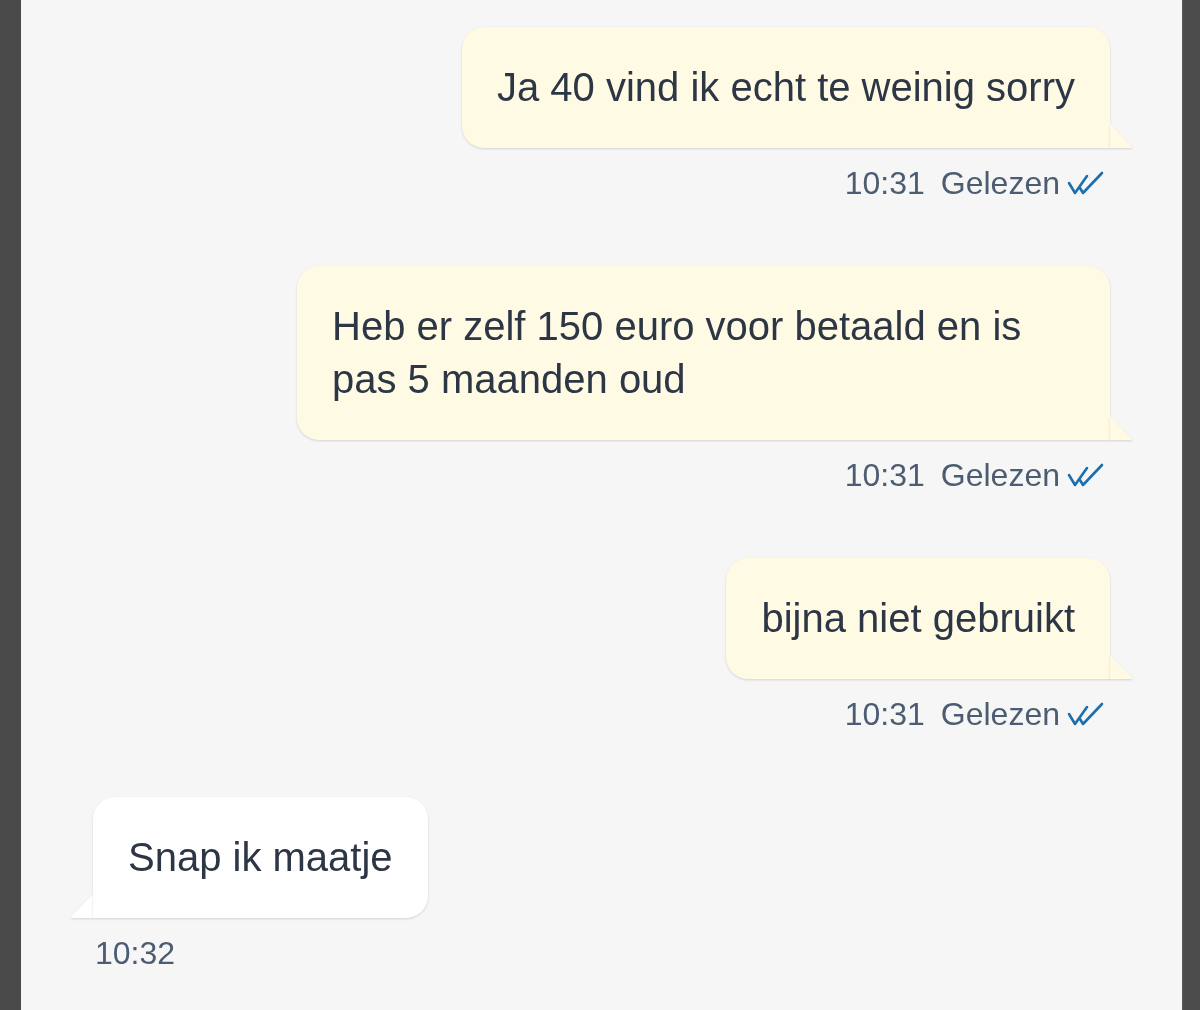 This screenshot has width=1200, height=1010. I want to click on message-text: Ja 40 vind ik echt te weinig sorry, so click(785, 87).